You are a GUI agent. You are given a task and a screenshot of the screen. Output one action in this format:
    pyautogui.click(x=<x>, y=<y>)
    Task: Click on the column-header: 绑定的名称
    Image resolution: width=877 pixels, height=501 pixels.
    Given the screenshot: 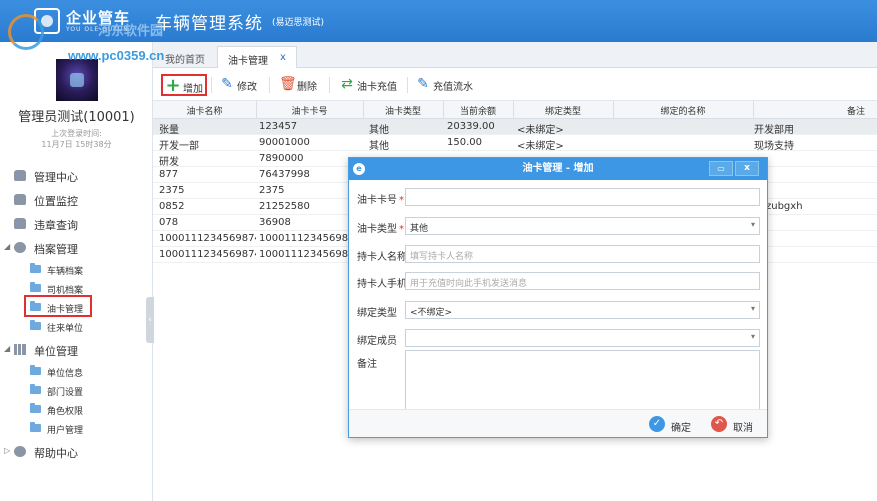 What is the action you would take?
    pyautogui.click(x=683, y=110)
    